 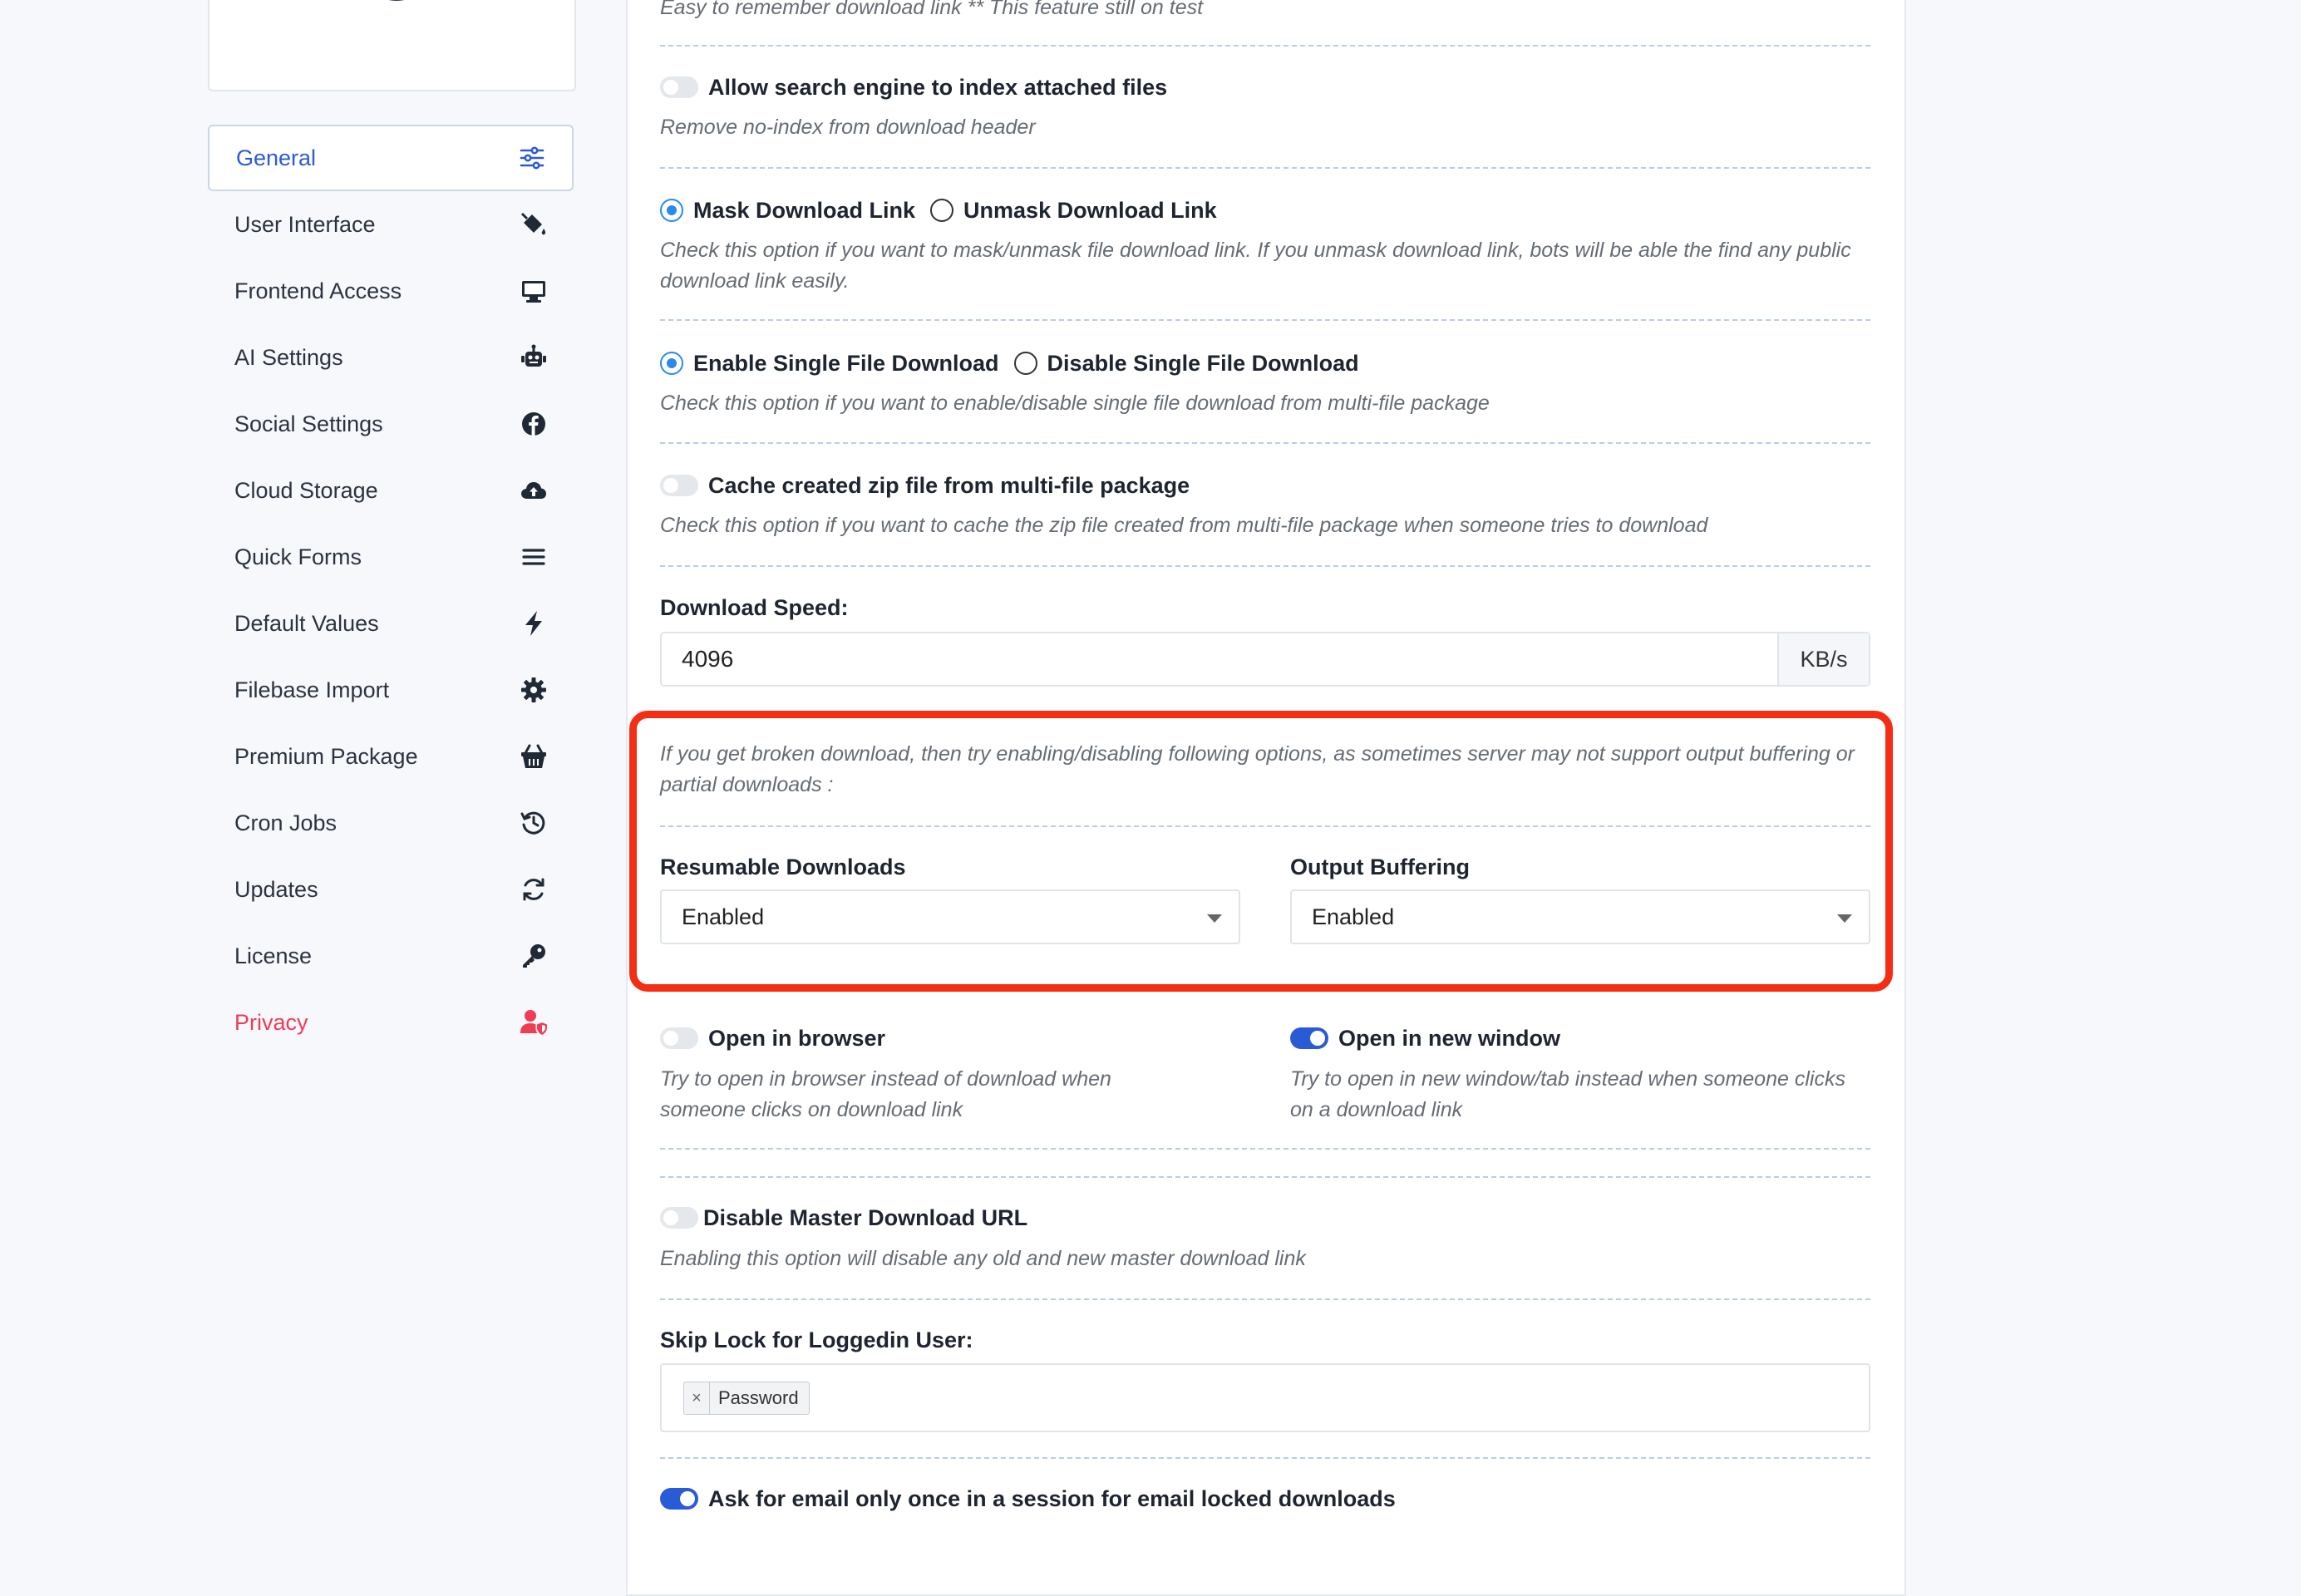 I want to click on sidebar-item-general: General, so click(x=391, y=158).